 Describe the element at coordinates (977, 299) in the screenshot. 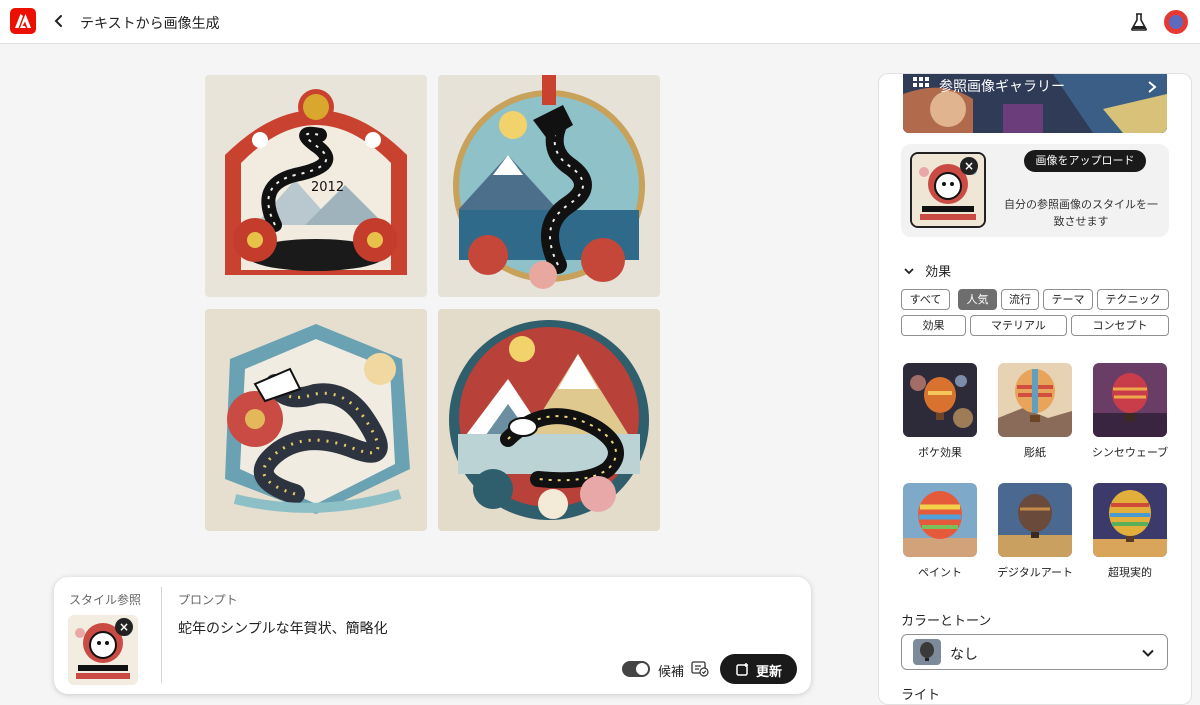

I see `effect-chip-popular: 人気` at that location.